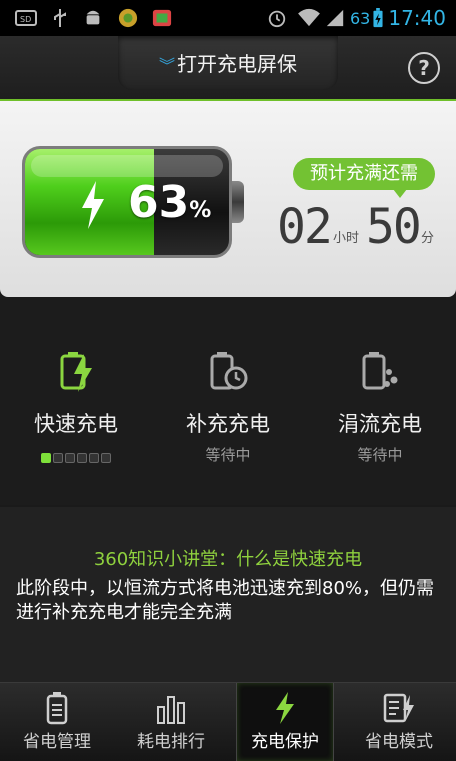 Image resolution: width=456 pixels, height=761 pixels. What do you see at coordinates (60, 18) in the screenshot?
I see `usb-icon` at bounding box center [60, 18].